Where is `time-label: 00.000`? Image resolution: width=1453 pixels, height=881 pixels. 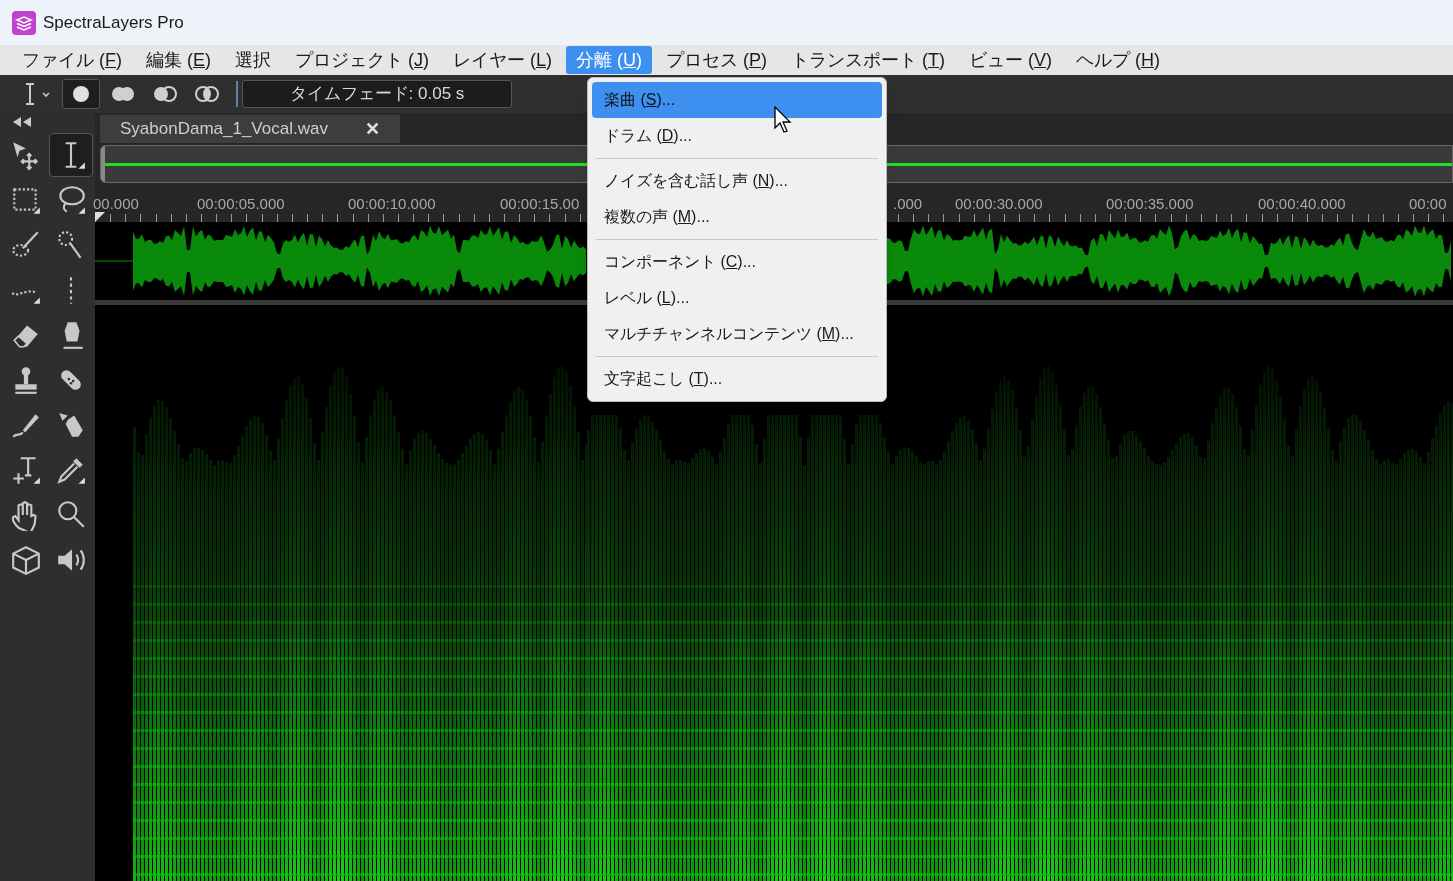
time-label: 00.000 is located at coordinates (116, 204).